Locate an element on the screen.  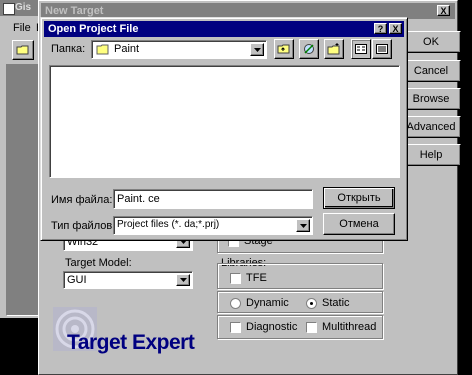
cancel-label: Cancel is located at coordinates (431, 71).